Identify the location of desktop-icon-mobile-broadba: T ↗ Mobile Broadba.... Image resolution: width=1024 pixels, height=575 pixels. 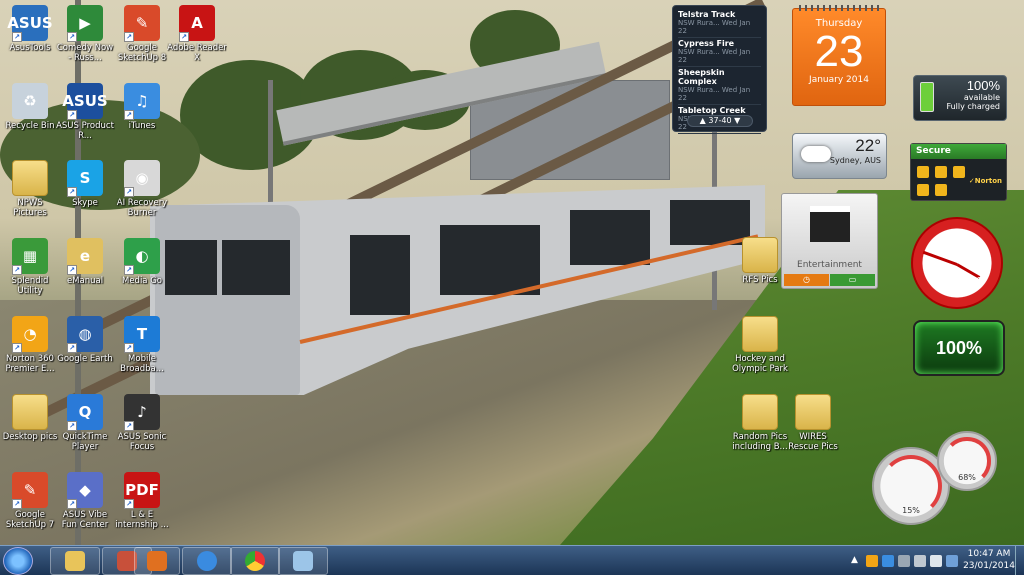
(142, 345).